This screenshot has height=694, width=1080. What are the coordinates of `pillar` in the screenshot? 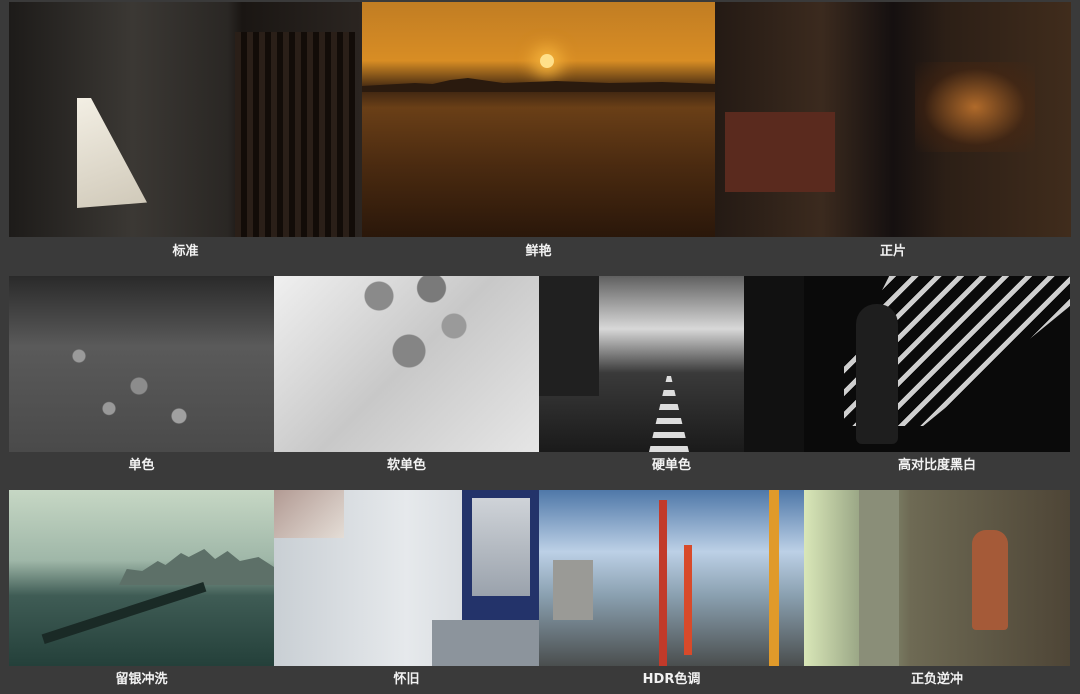 It's located at (879, 578).